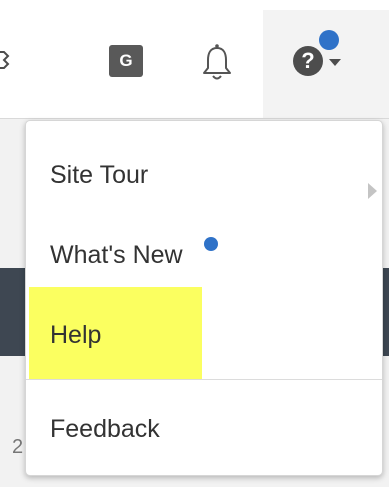  What do you see at coordinates (99, 175) in the screenshot?
I see `menu-item-label: Site Tour` at bounding box center [99, 175].